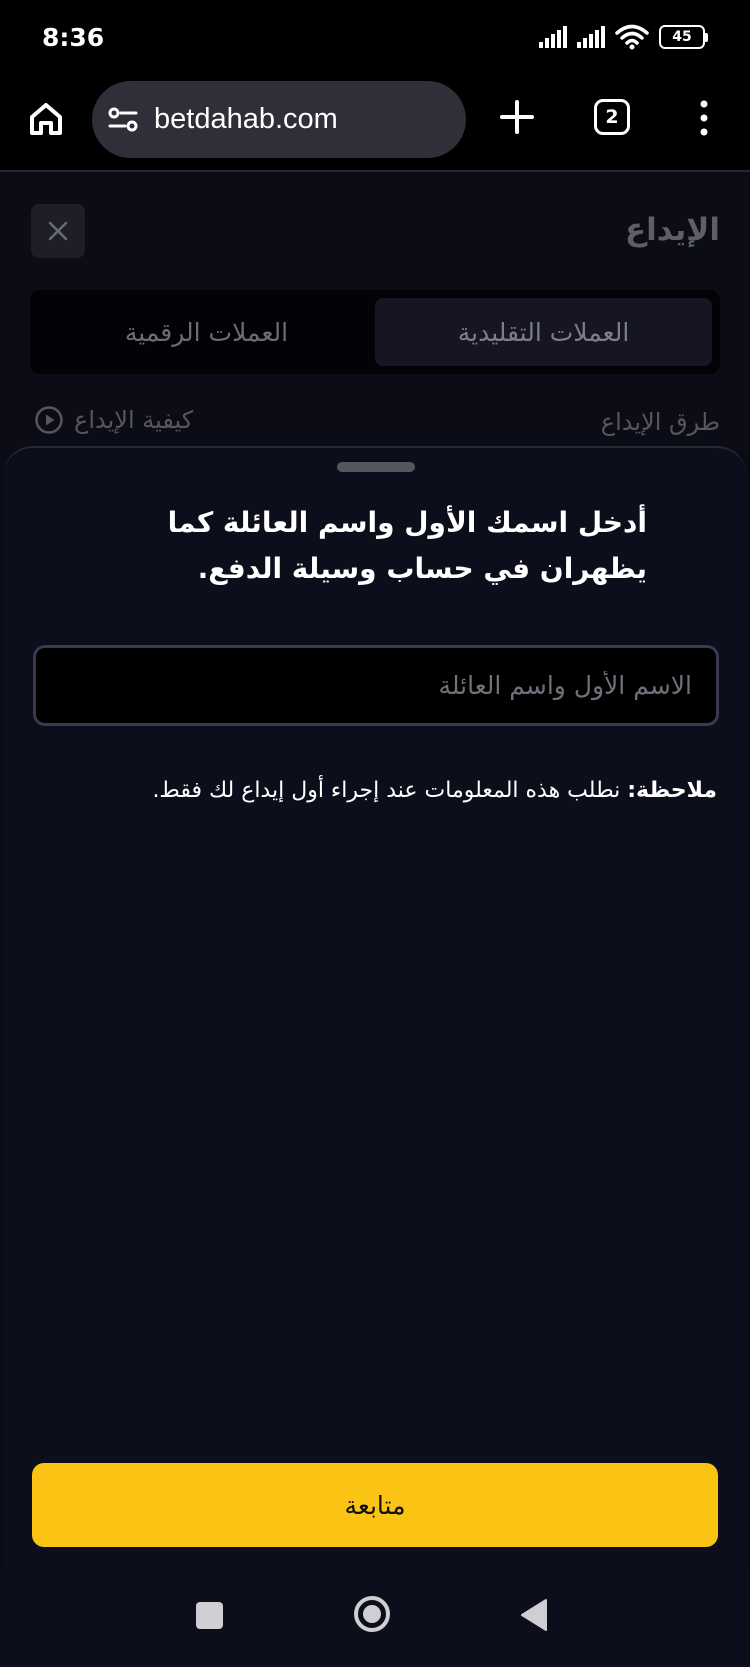 The height and width of the screenshot is (1667, 750). I want to click on site-settings-icon, so click(123, 120).